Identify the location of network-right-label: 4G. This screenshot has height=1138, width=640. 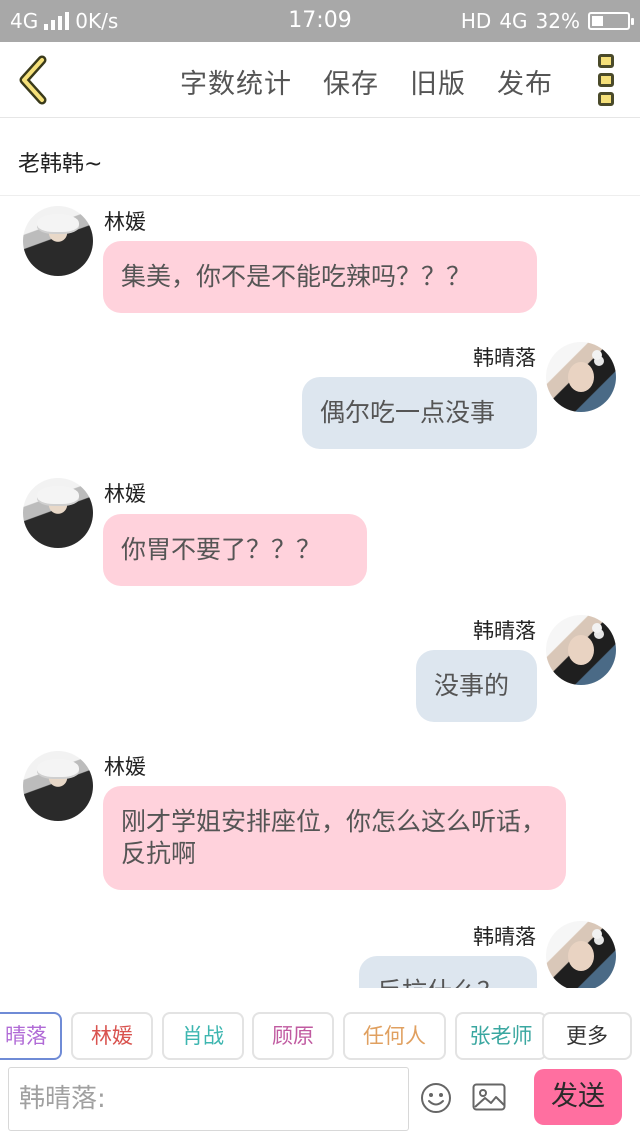
(513, 21).